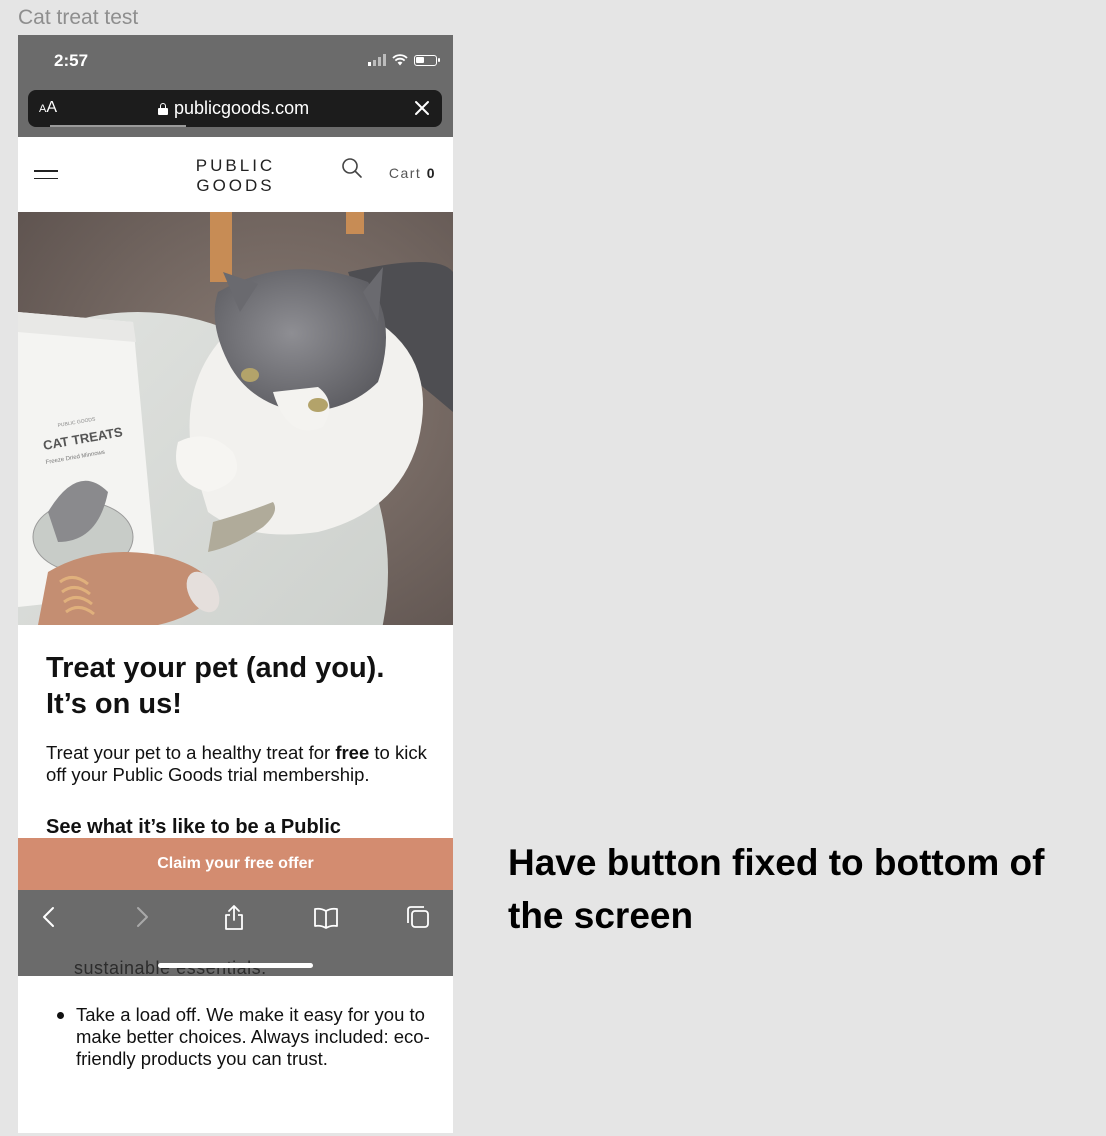  Describe the element at coordinates (78, 17) in the screenshot. I see `frame-title: Cat treat test` at that location.